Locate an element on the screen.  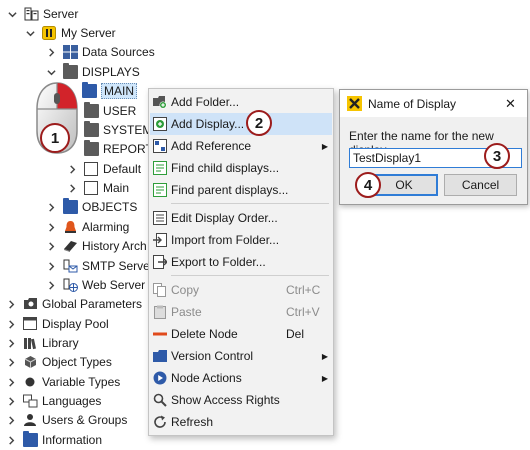
tree-item-global-parameters: Global Parameters is located at coordinates (73, 304).